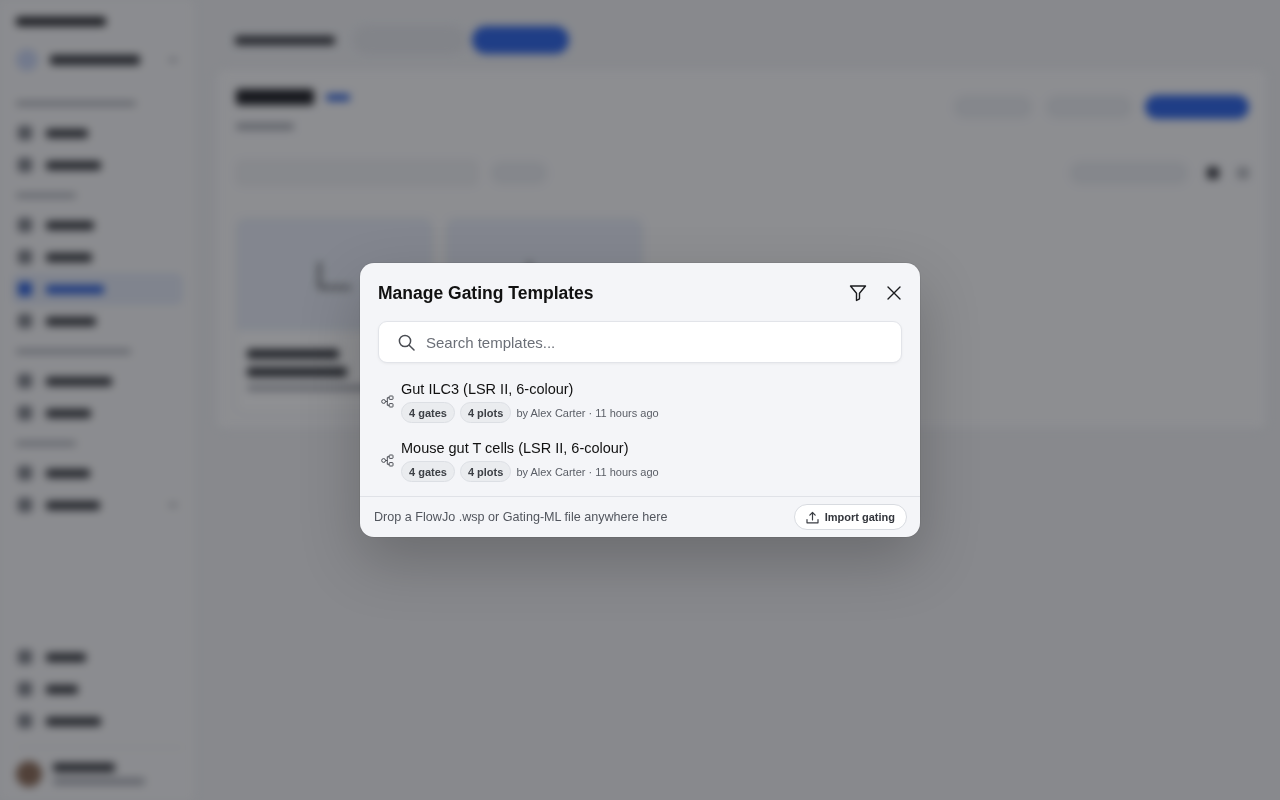  I want to click on close-button, so click(894, 293).